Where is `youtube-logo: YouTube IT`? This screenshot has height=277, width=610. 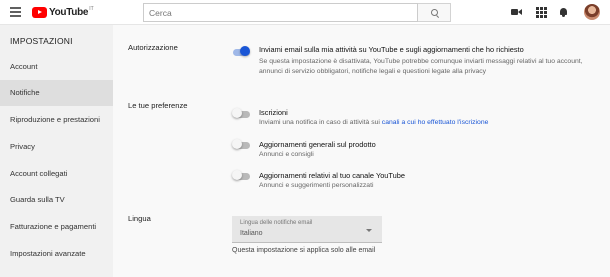
youtube-logo: YouTube IT is located at coordinates (63, 12).